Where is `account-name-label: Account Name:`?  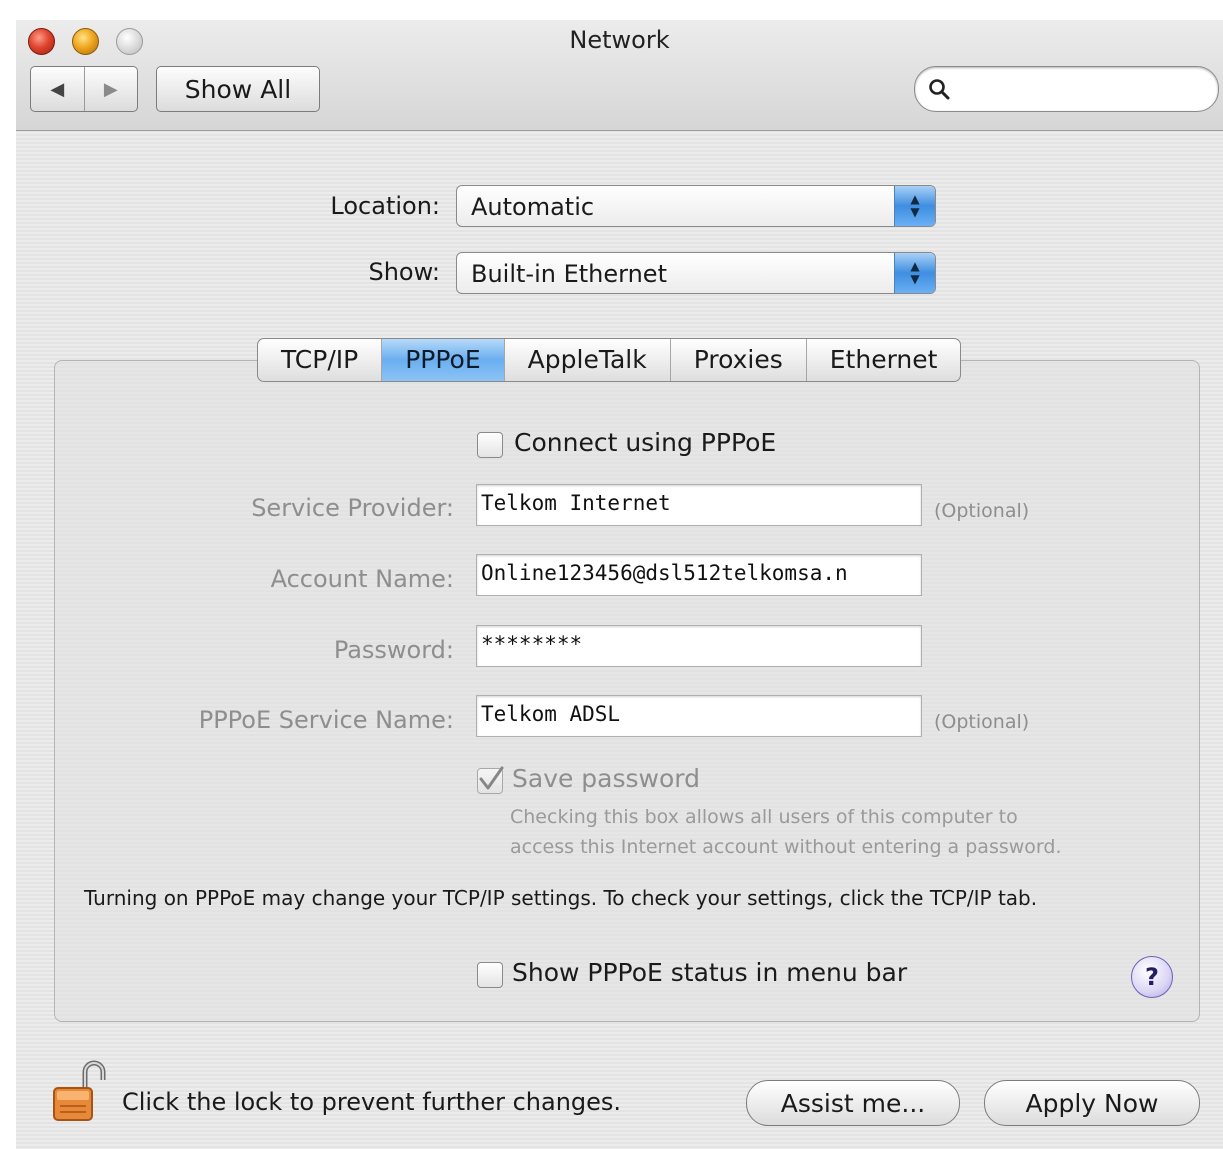
account-name-label: Account Name: is located at coordinates (362, 579).